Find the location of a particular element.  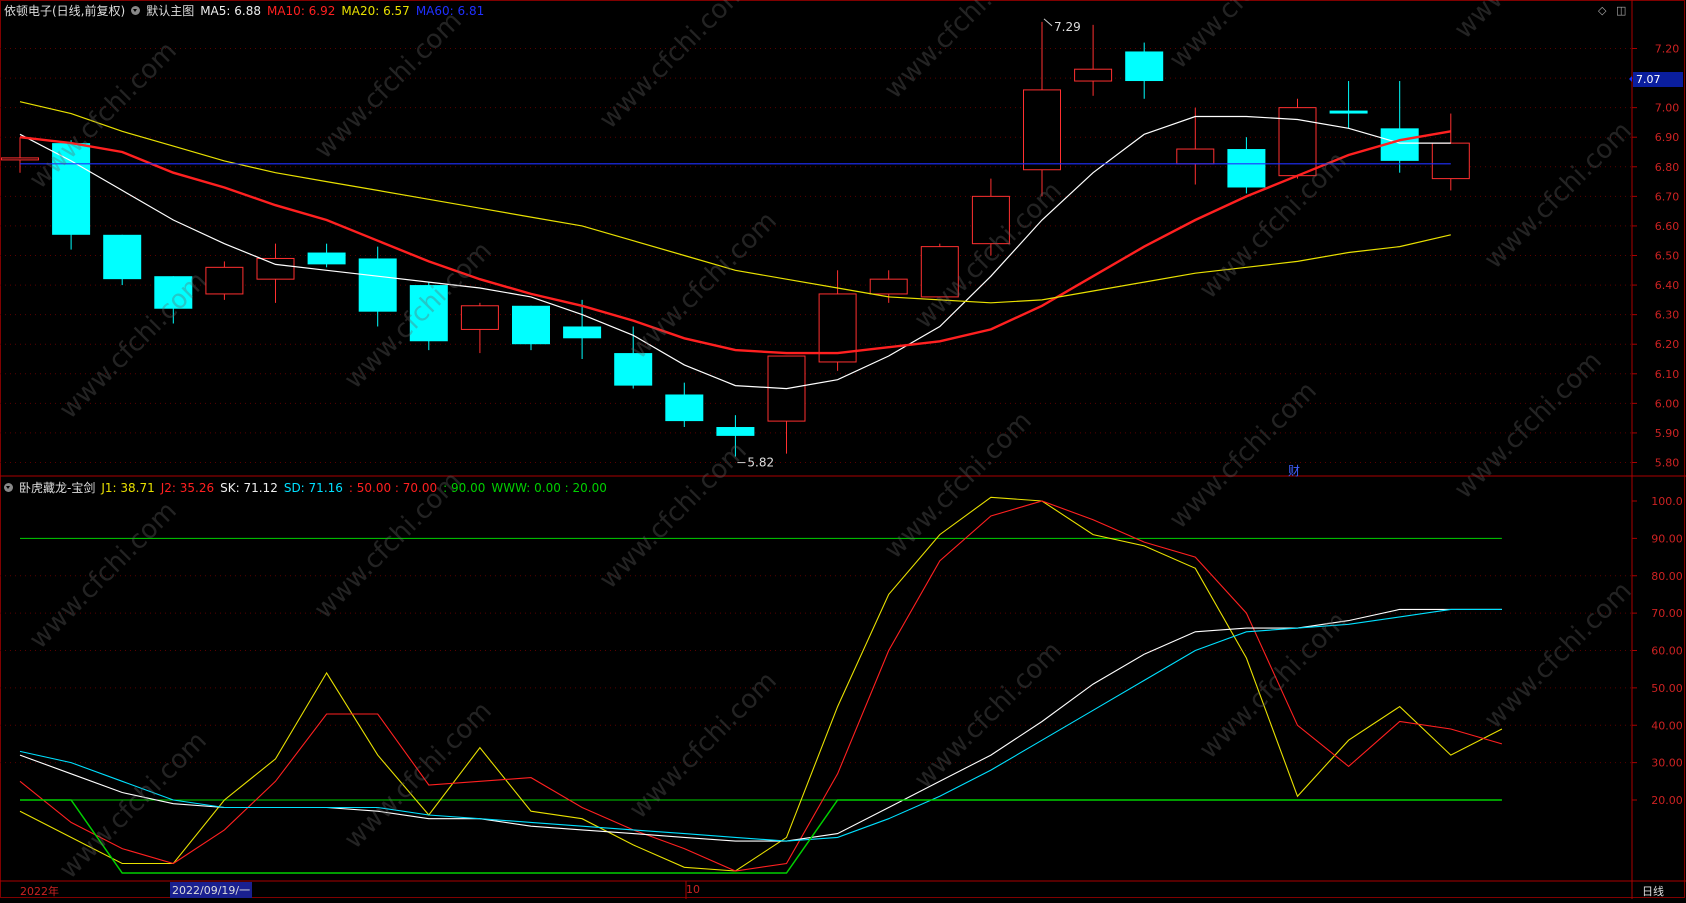

sub-tick-label: 70.00 is located at coordinates (1667, 613).